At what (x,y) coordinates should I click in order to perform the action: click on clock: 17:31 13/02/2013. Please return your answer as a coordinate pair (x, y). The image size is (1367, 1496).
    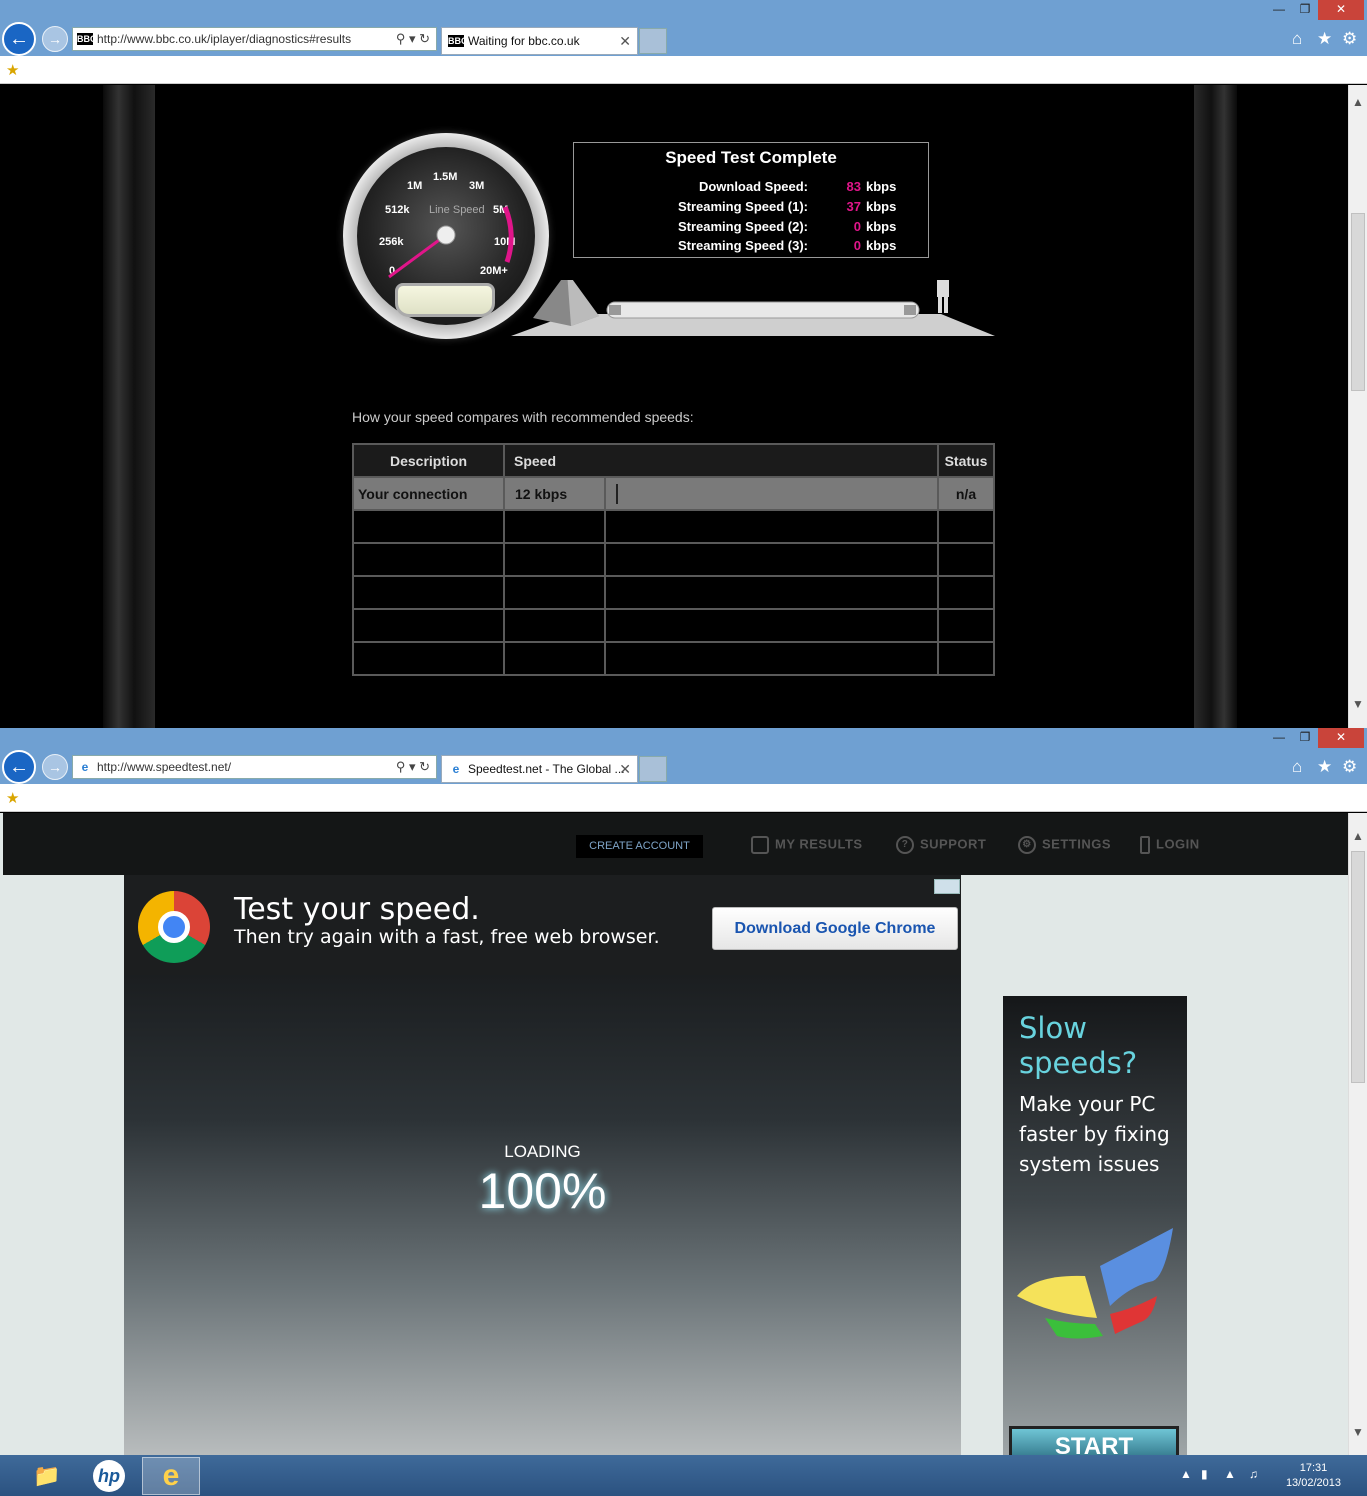
    Looking at the image, I should click on (1313, 1476).